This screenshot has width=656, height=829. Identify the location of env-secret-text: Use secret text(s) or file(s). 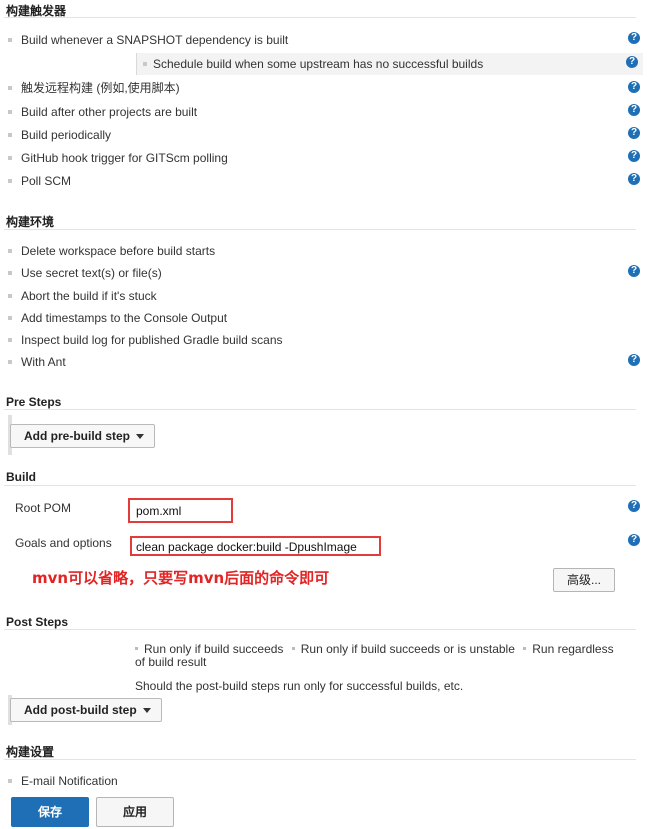
(310, 273).